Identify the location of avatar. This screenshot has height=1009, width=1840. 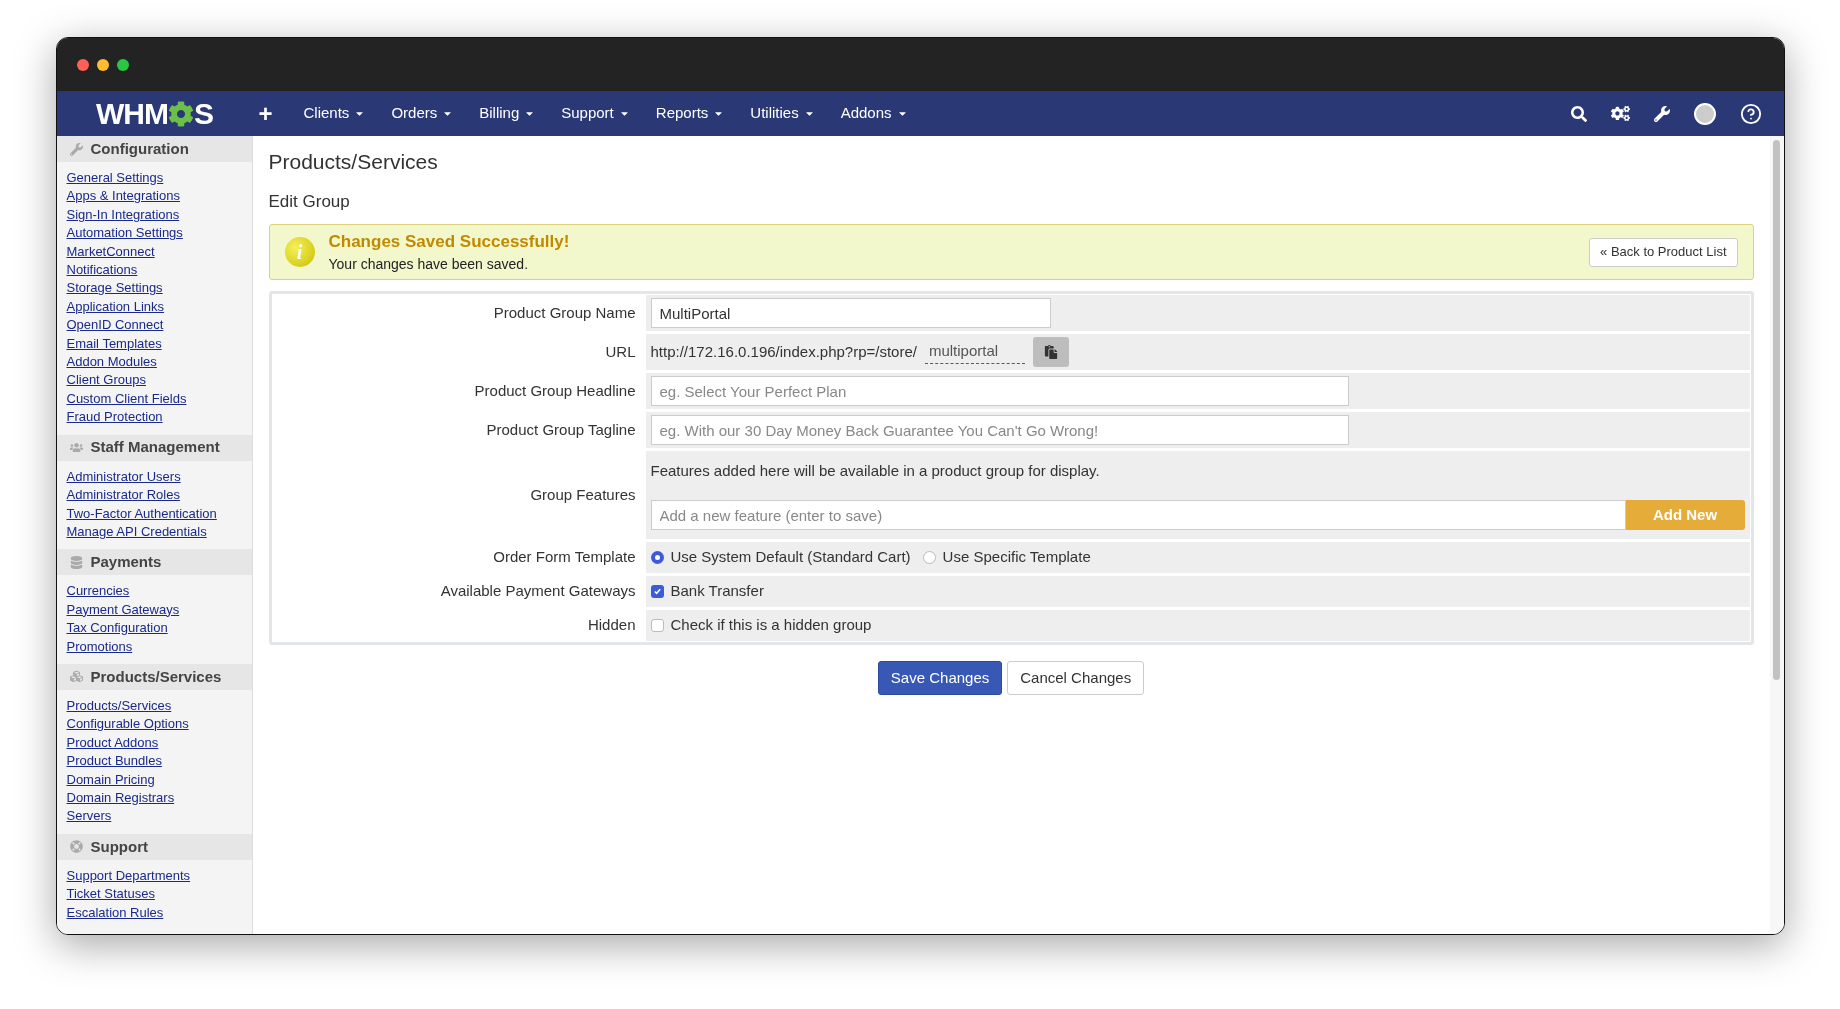
(1704, 113).